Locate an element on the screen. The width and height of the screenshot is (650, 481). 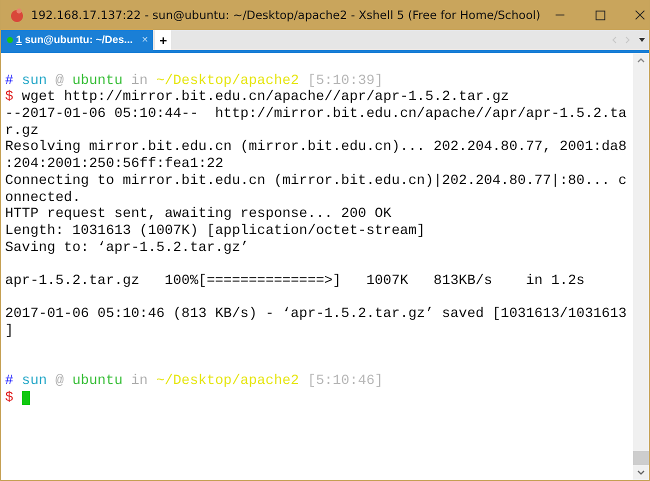
tab-number: 1 is located at coordinates (19, 40).